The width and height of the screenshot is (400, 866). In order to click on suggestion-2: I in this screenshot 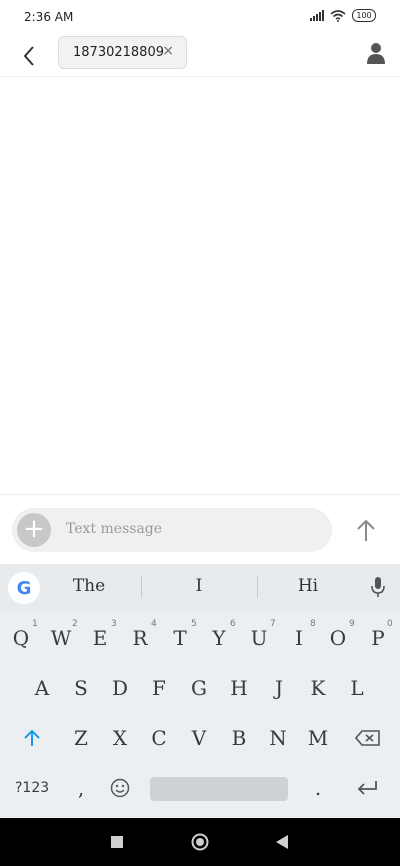, I will do `click(199, 586)`.